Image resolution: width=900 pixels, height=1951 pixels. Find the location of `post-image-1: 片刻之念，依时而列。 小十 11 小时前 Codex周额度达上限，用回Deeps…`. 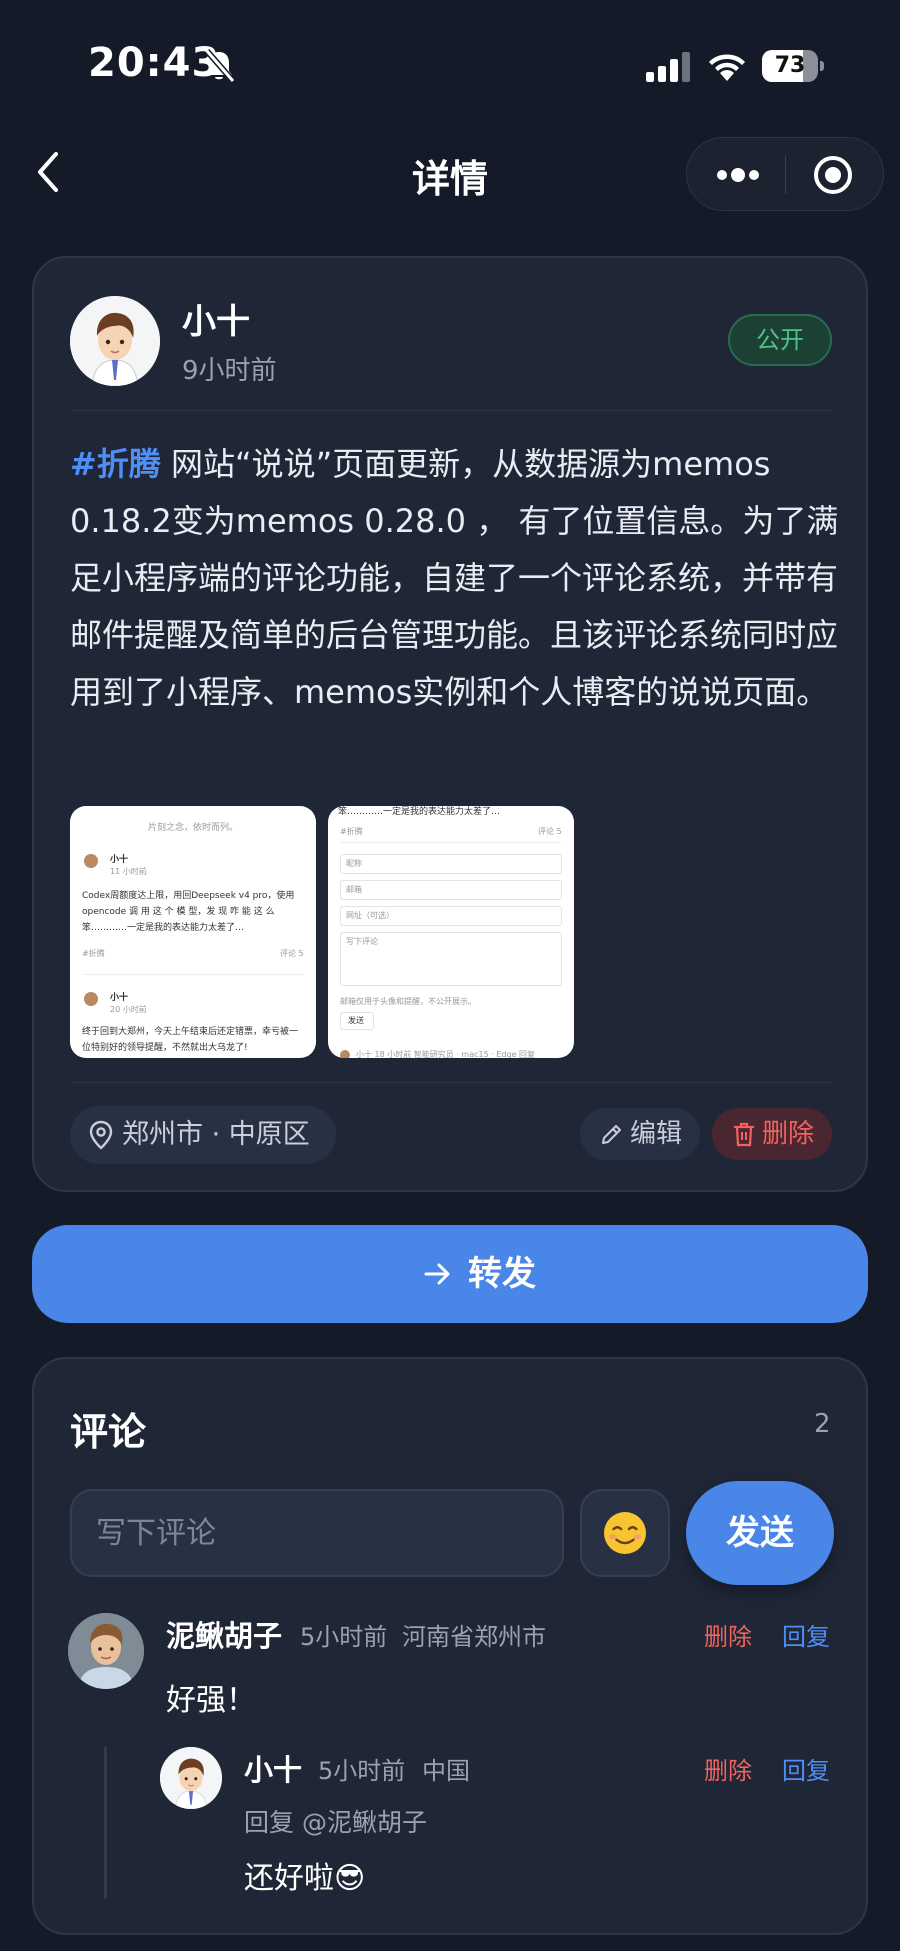

post-image-1: 片刻之念，依时而列。 小十 11 小时前 Codex周额度达上限，用回Deeps… is located at coordinates (193, 932).